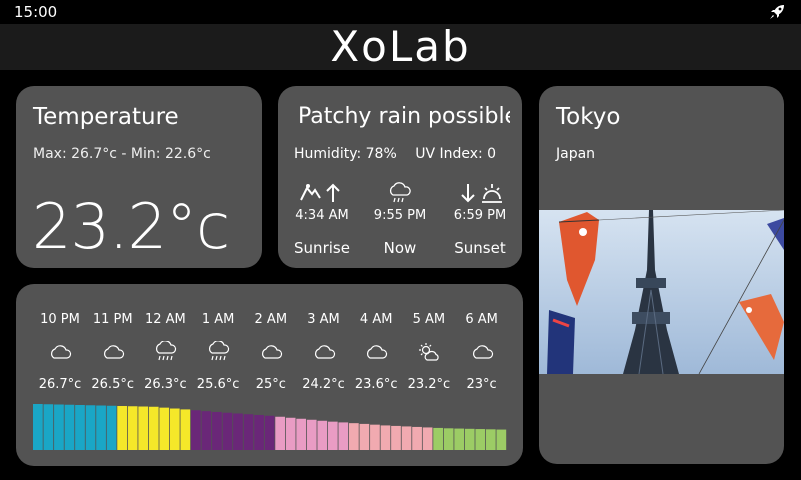 The width and height of the screenshot is (801, 480). Describe the element at coordinates (376, 384) in the screenshot. I see `forecast-temp: 23.6°c` at that location.